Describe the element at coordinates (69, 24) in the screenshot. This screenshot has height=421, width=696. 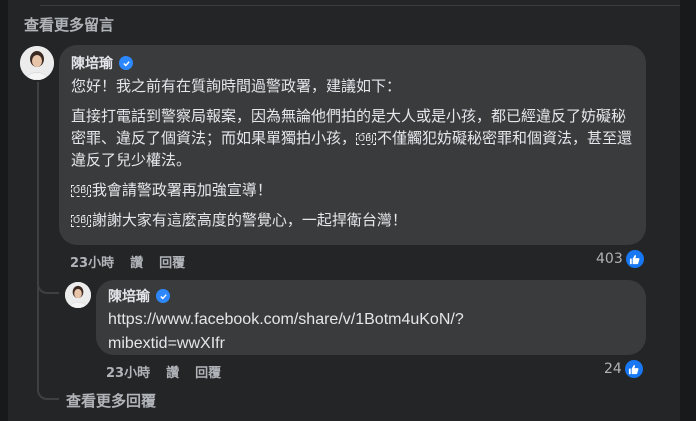
I see `view-more-comments-link: 查看更多留言` at that location.